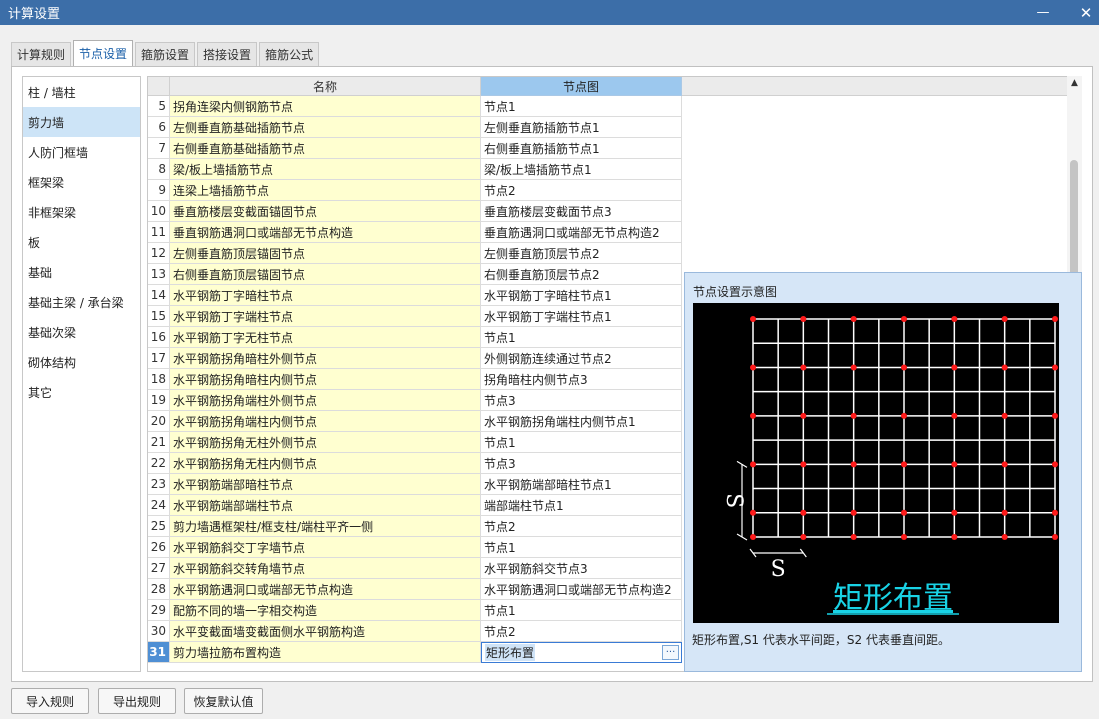 This screenshot has width=1099, height=719. What do you see at coordinates (81, 92) in the screenshot?
I see `sidebar-item-column: 柱 / 墙柱` at bounding box center [81, 92].